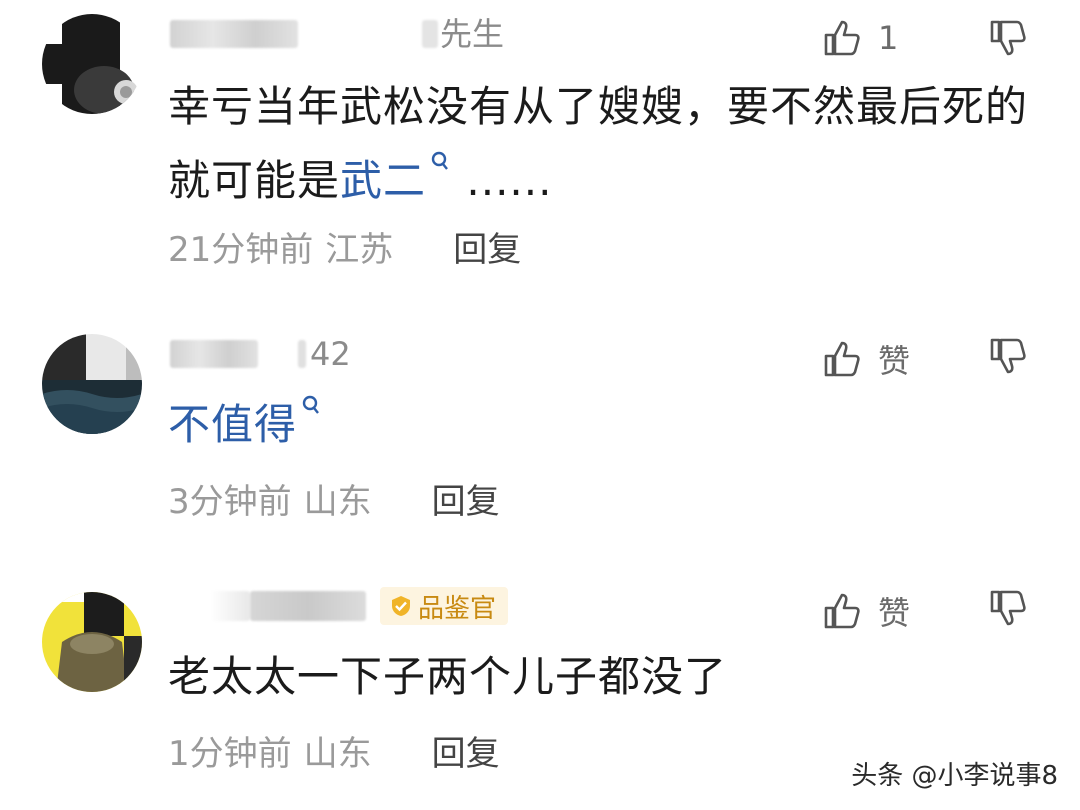  I want to click on badge-check-icon, so click(401, 606).